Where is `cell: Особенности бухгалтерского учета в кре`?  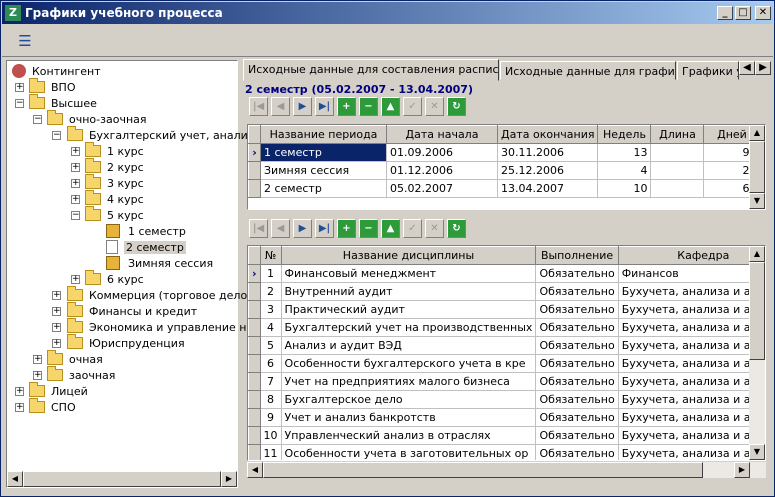
cell: Особенности бухгалтерского учета в кре is located at coordinates (408, 363).